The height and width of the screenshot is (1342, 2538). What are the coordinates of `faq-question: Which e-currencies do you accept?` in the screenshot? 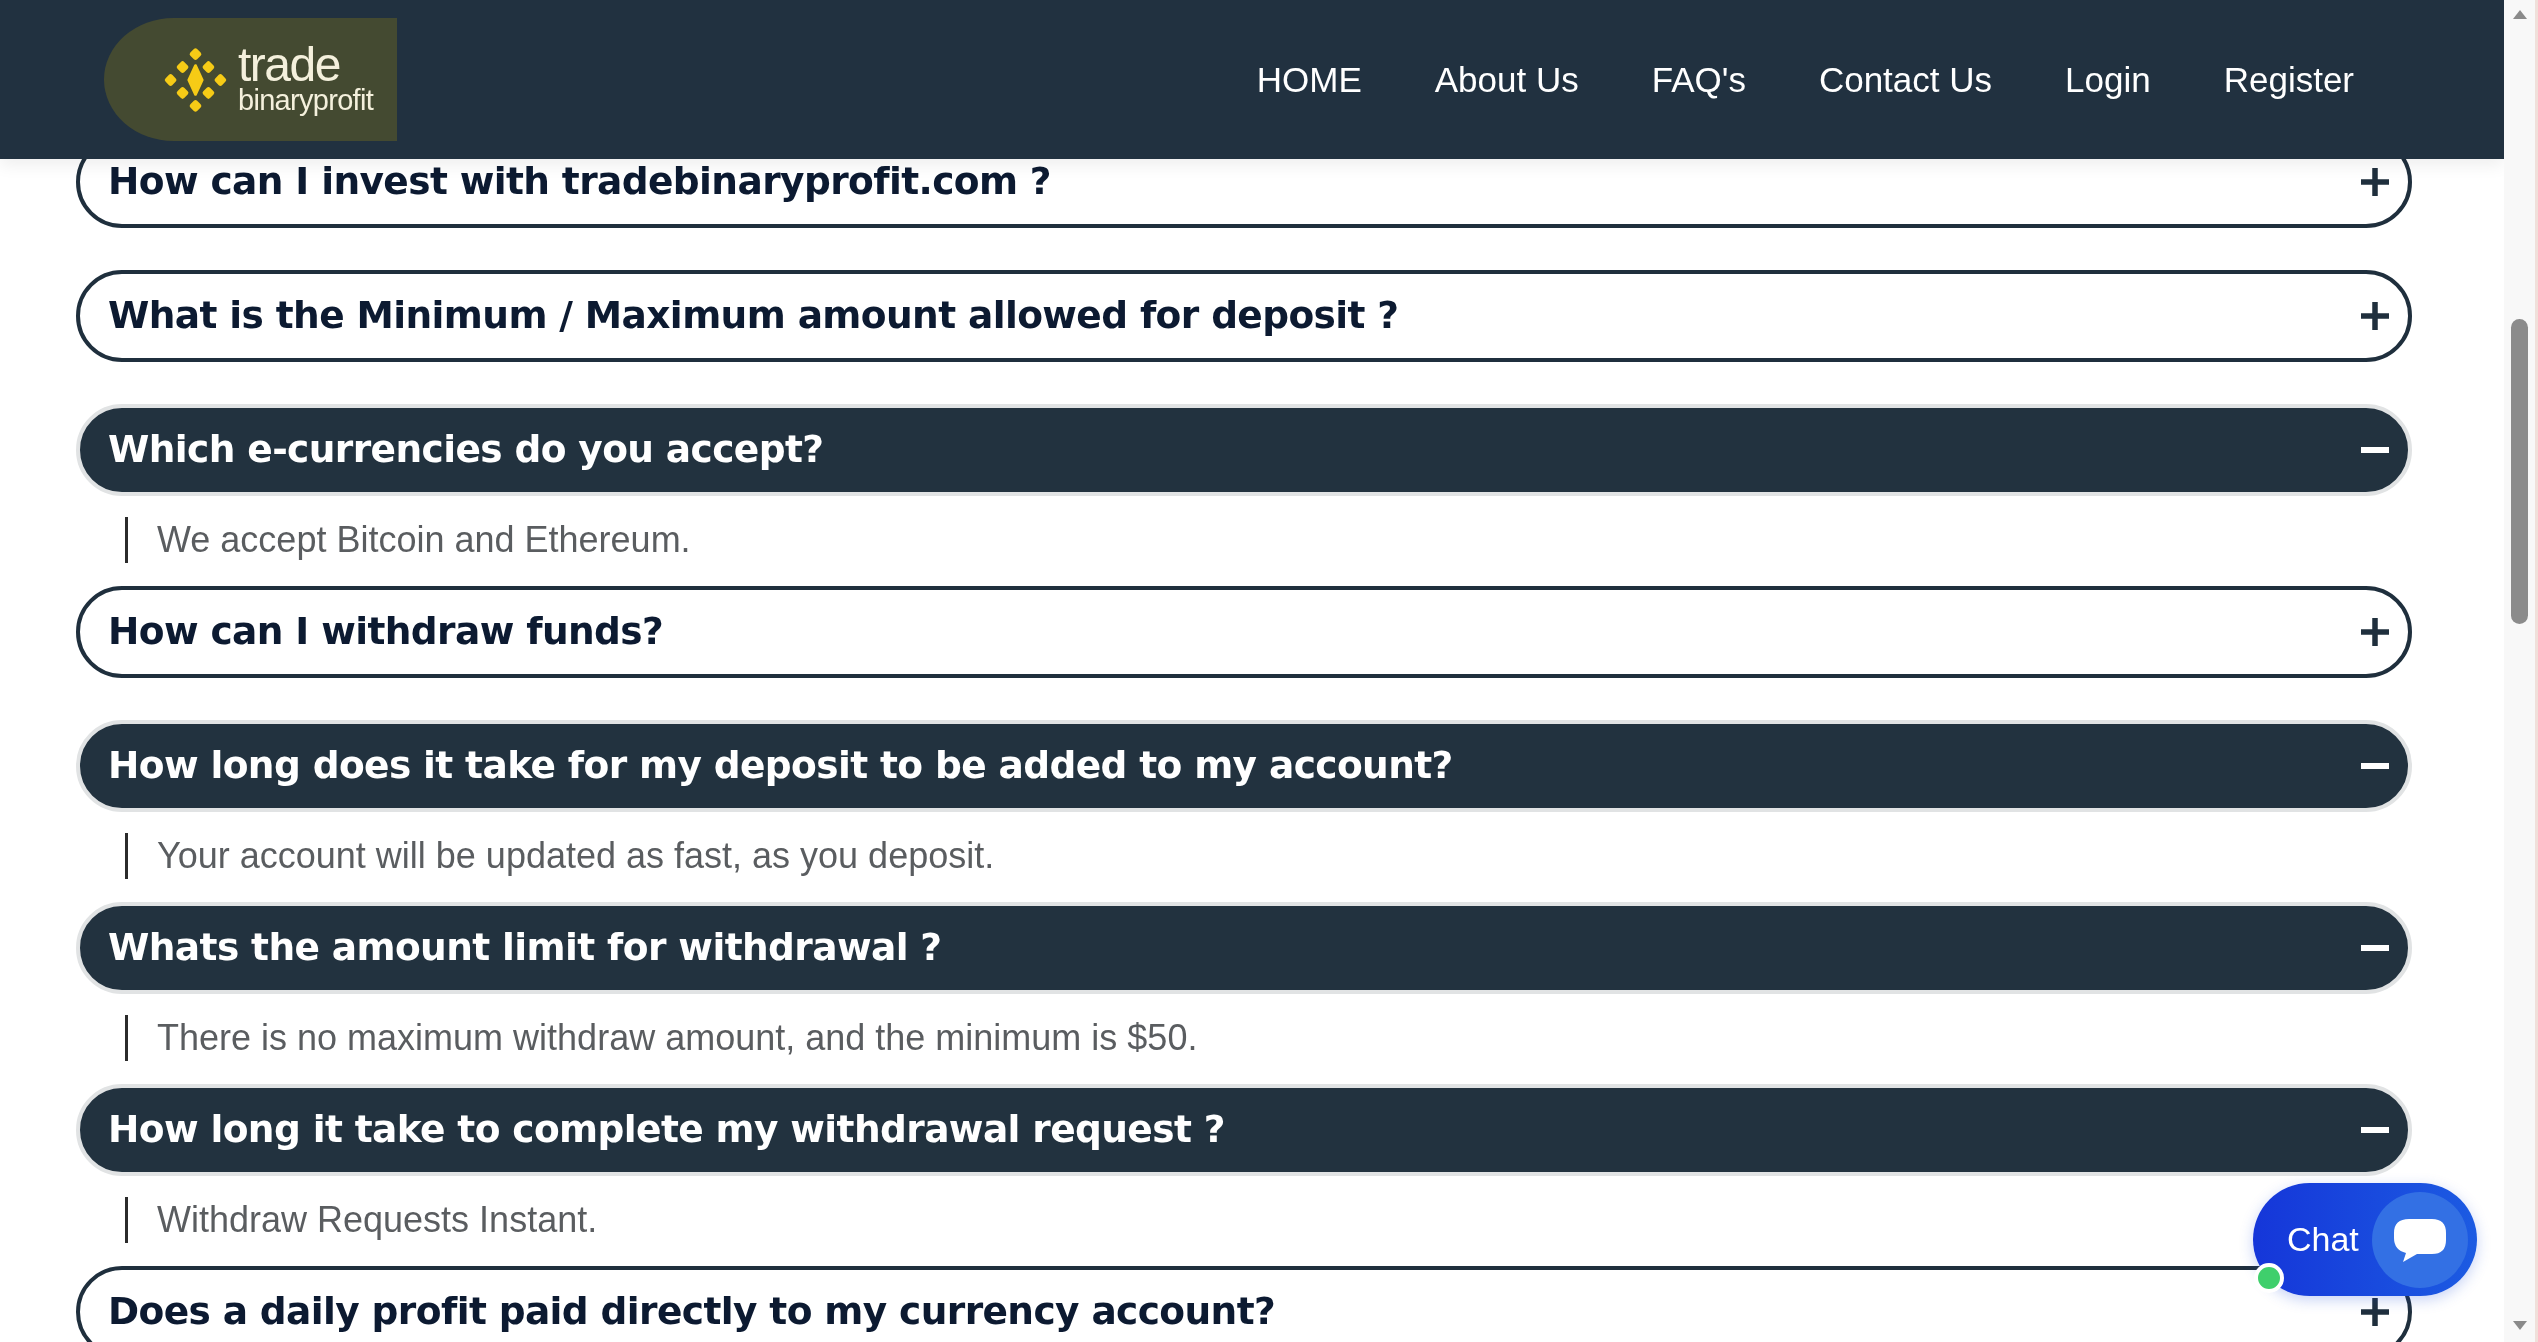 It's located at (1244, 450).